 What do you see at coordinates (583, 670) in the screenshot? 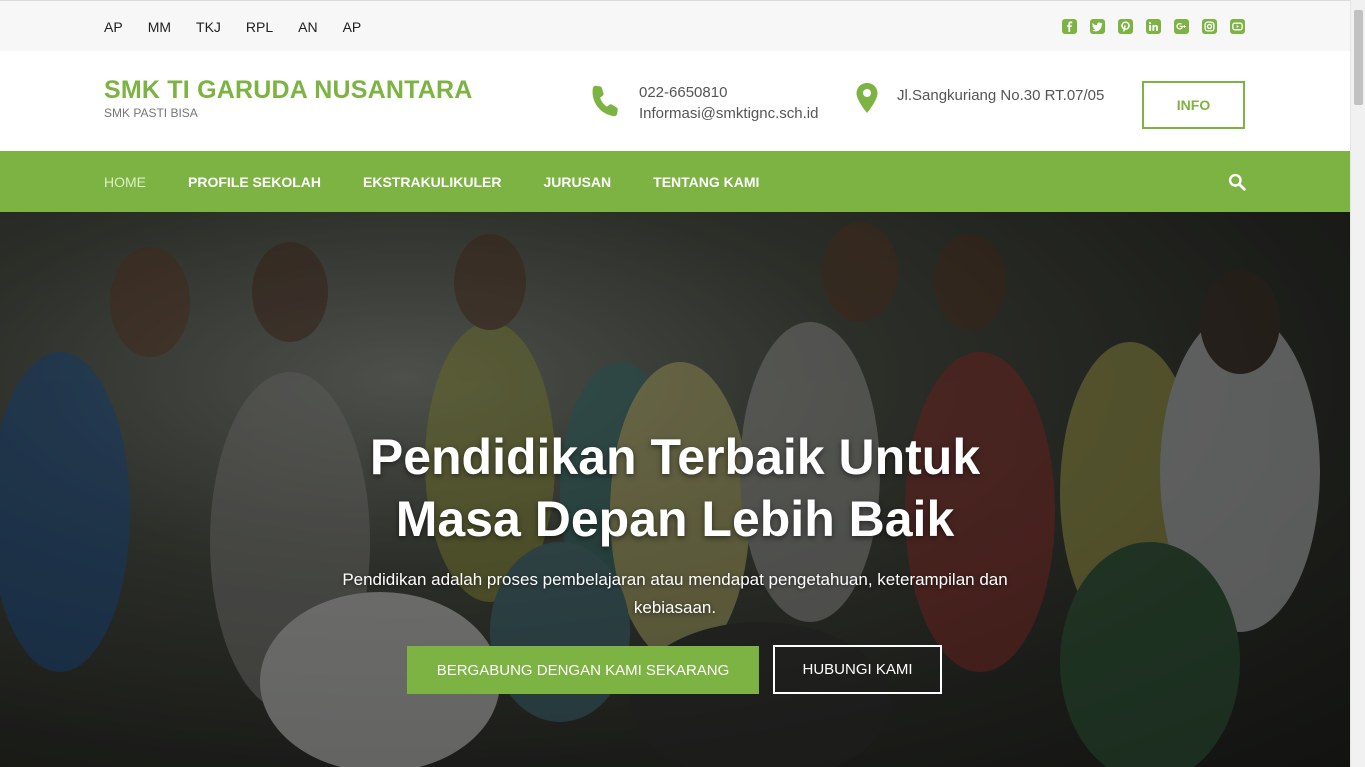
I see `join-now-button: BERGABUNG DENGAN KAMI SEKARANG` at bounding box center [583, 670].